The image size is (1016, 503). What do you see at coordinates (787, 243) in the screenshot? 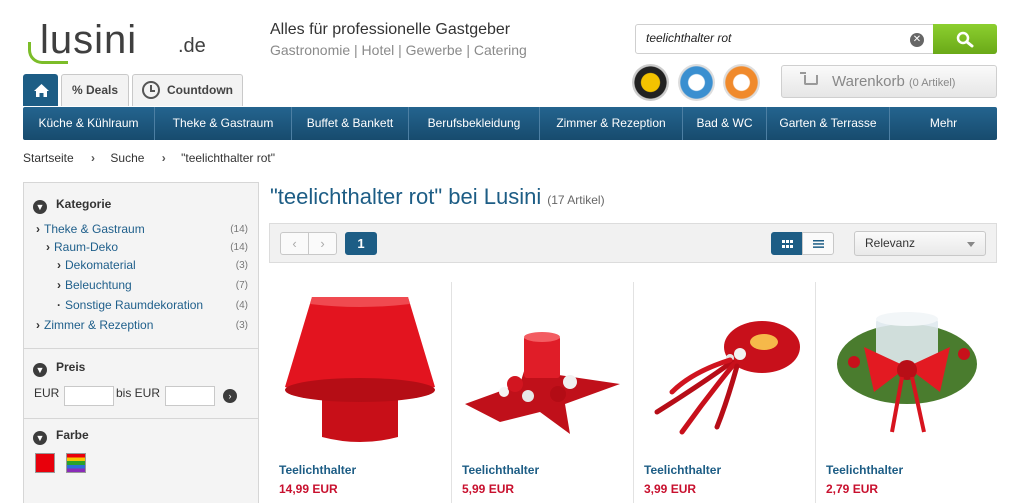
I see `grid-view-button` at bounding box center [787, 243].